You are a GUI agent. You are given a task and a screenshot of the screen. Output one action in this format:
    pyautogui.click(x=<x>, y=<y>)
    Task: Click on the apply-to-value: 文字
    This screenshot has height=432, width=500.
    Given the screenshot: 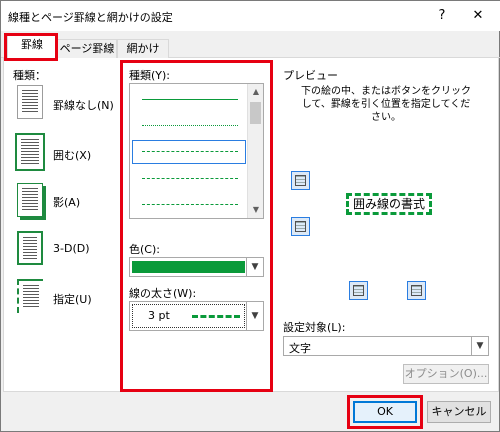 What is the action you would take?
    pyautogui.click(x=300, y=348)
    